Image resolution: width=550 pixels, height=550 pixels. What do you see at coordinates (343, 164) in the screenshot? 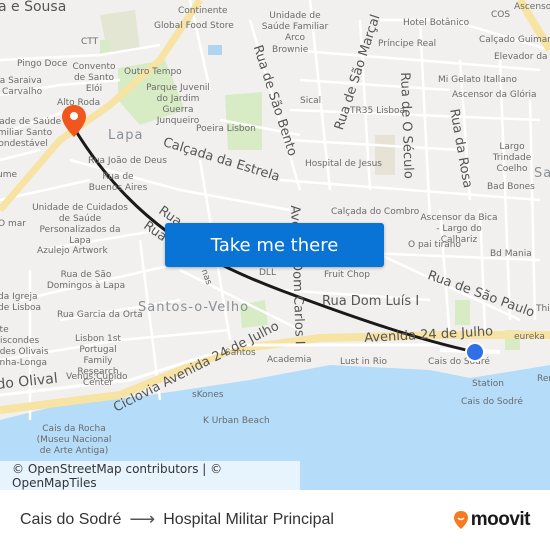
I see `map-label: Hospital de Jesus` at bounding box center [343, 164].